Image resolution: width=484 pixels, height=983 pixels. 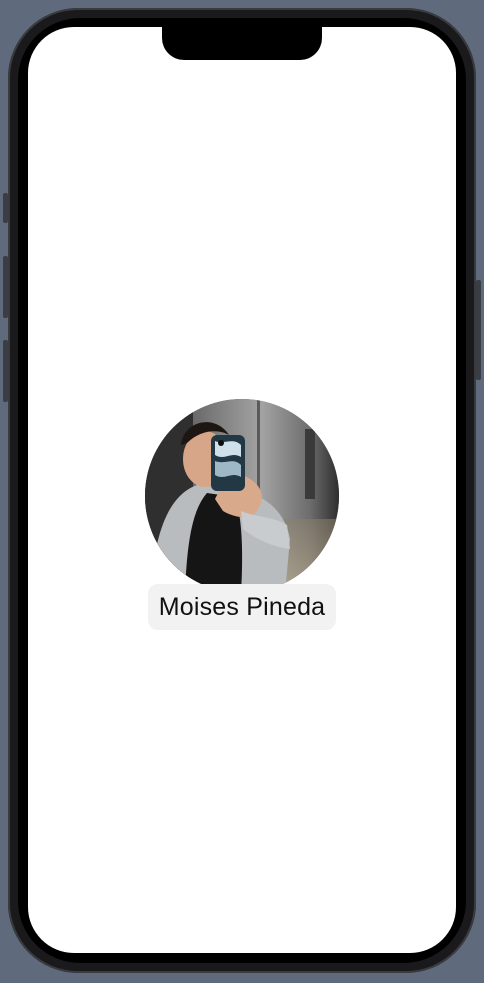 What do you see at coordinates (478, 330) in the screenshot?
I see `power-button` at bounding box center [478, 330].